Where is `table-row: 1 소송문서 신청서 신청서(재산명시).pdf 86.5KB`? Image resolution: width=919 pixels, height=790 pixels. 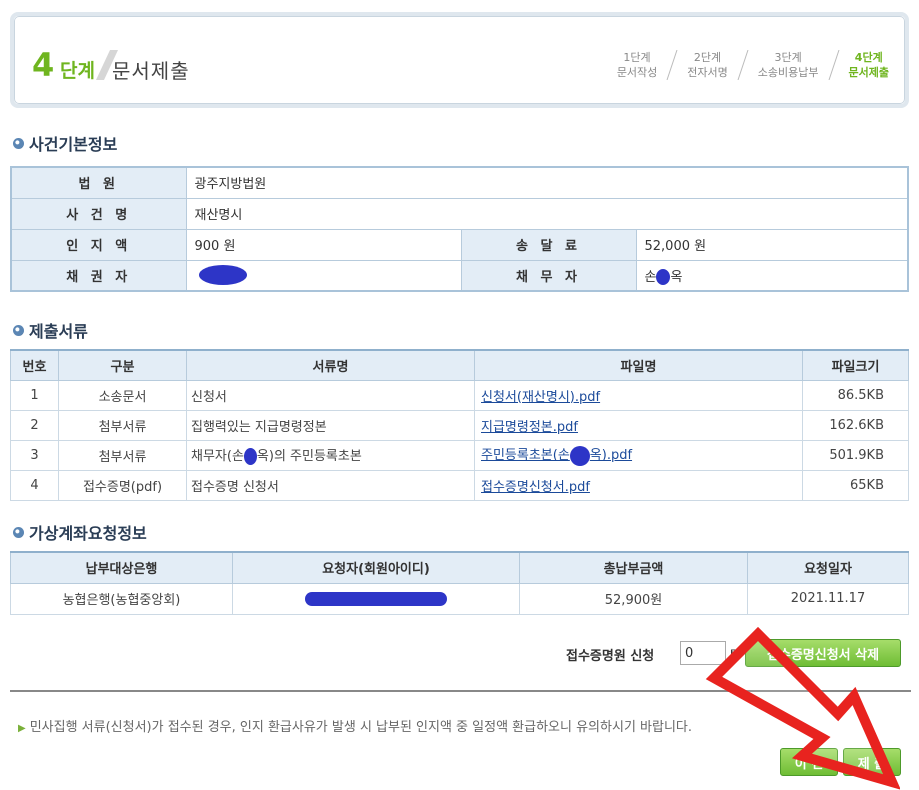 table-row: 1 소송문서 신청서 신청서(재산명시).pdf 86.5KB is located at coordinates (459, 395).